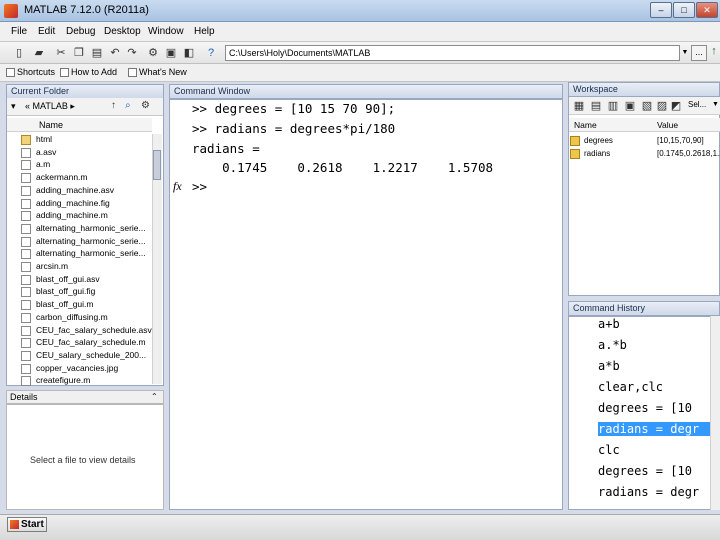  Describe the element at coordinates (157, 72) in the screenshot. I see `whats-new-link: What's New` at that location.